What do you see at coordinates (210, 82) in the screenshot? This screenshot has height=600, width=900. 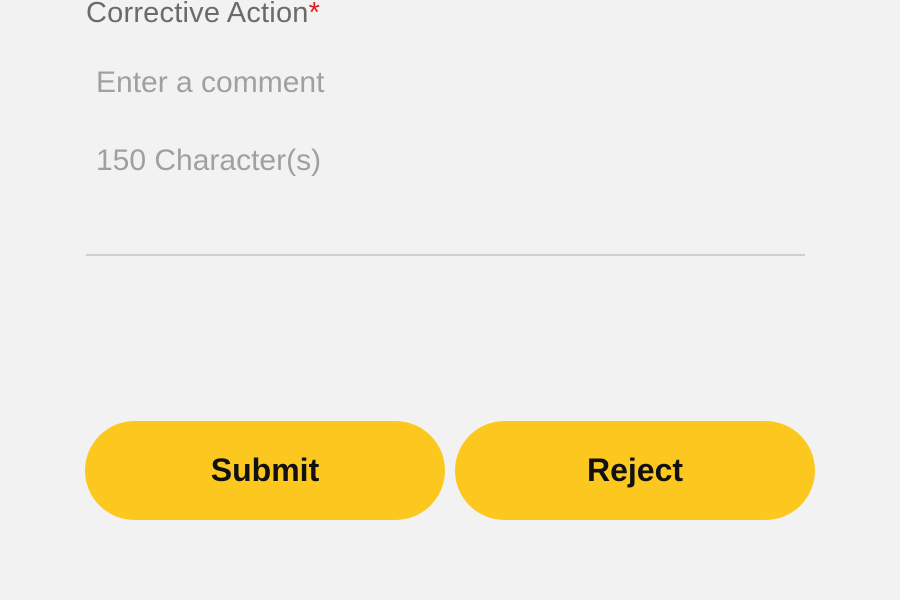 I see `comment-placeholder: Enter a comment` at bounding box center [210, 82].